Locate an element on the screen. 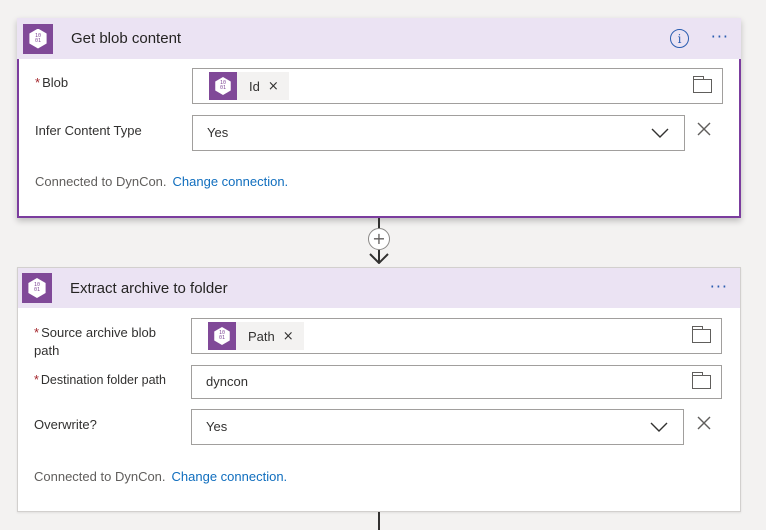 The width and height of the screenshot is (766, 530). token-label: Id is located at coordinates (254, 86).